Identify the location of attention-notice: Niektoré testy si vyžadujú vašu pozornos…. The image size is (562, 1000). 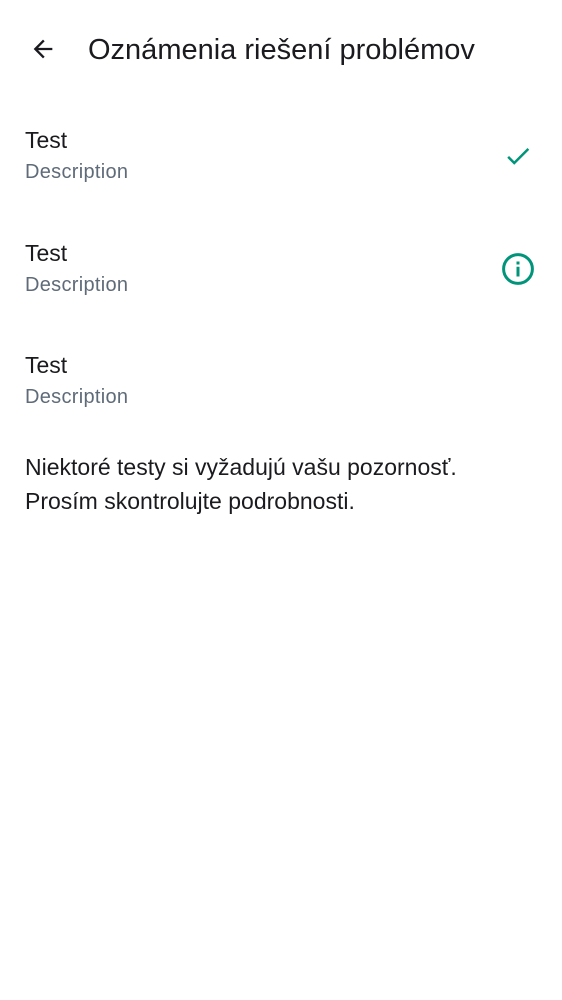
(285, 484).